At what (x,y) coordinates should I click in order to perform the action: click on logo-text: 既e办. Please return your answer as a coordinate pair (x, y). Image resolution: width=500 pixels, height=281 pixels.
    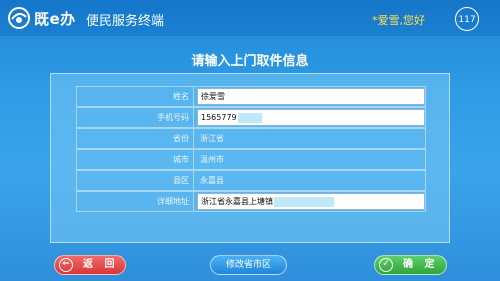
    Looking at the image, I should click on (55, 19).